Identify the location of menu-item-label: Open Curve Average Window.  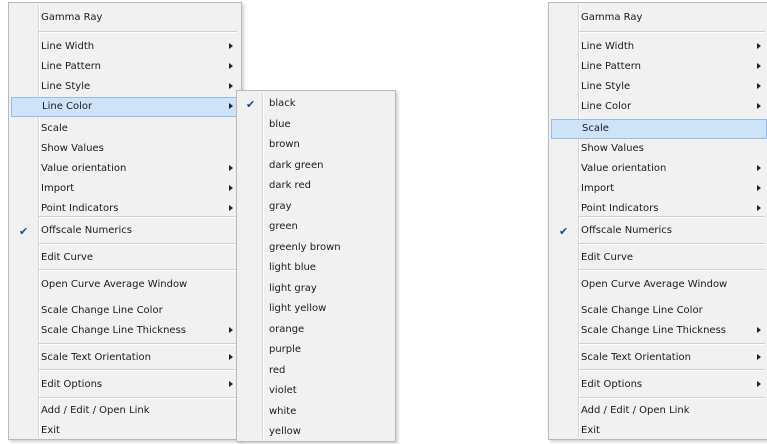
(114, 284).